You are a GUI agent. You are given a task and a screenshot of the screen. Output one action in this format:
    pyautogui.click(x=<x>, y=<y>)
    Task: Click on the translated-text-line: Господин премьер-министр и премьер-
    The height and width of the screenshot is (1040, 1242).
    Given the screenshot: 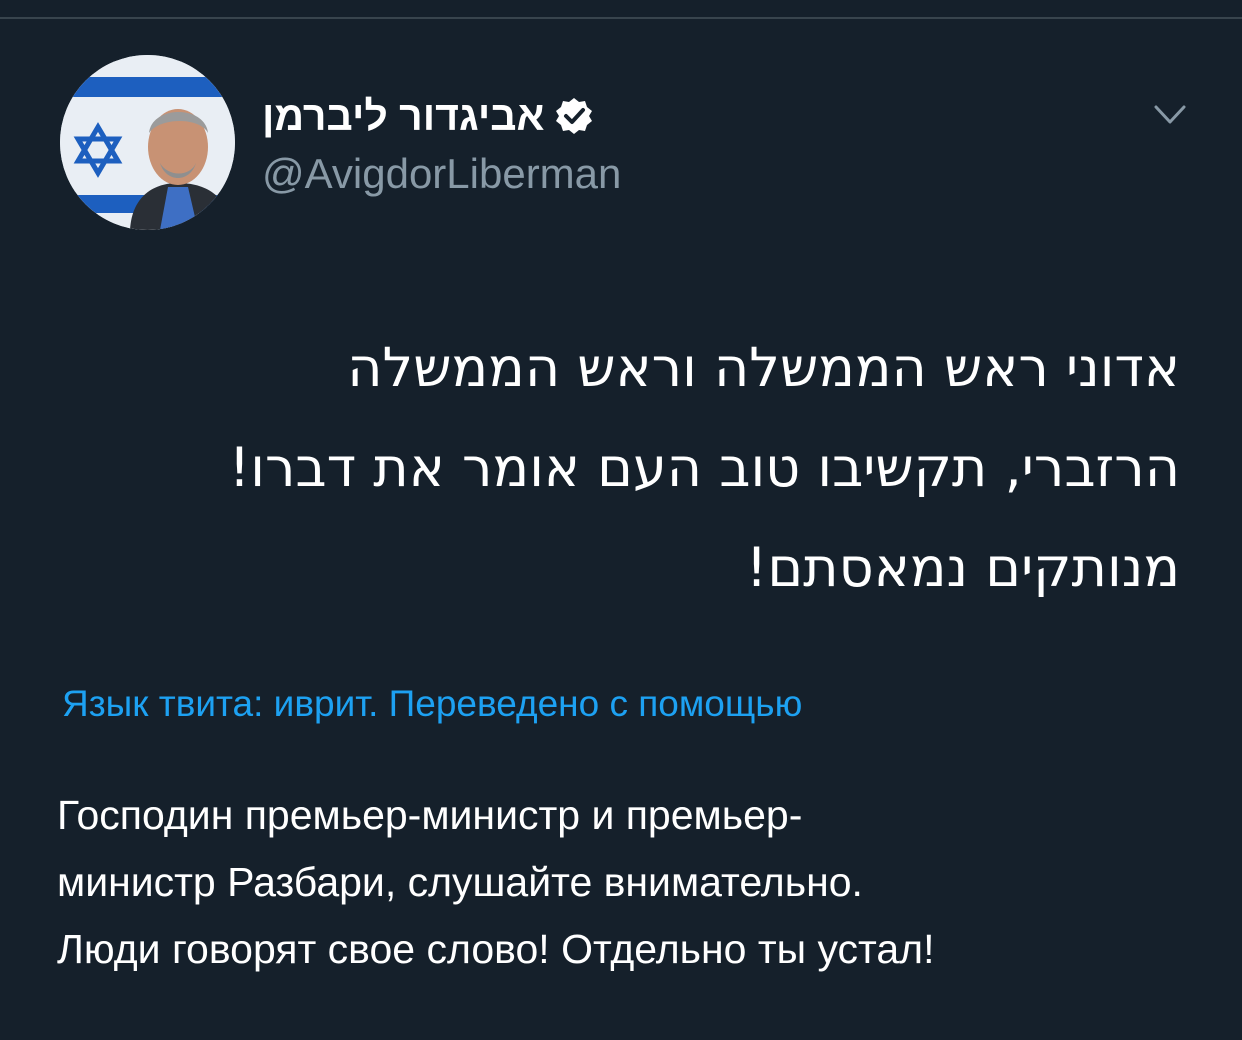 What is the action you would take?
    pyautogui.click(x=430, y=815)
    